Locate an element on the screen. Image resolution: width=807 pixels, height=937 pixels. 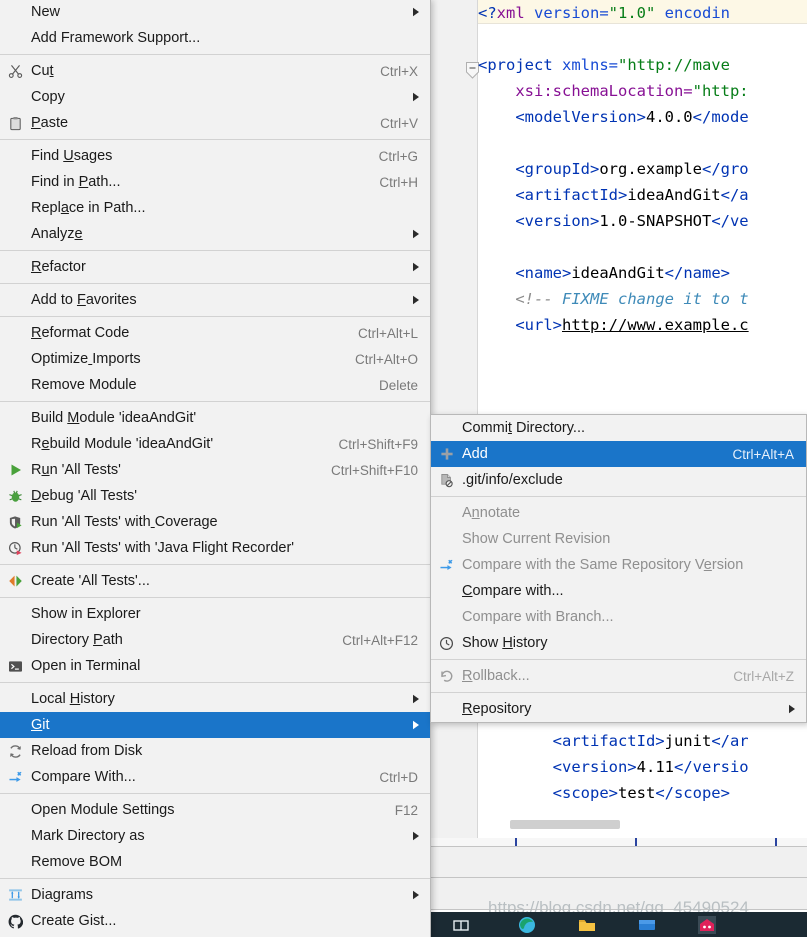
context-menu-item-find-usages: Find Usages Ctrl+G is located at coordinates (215, 156).